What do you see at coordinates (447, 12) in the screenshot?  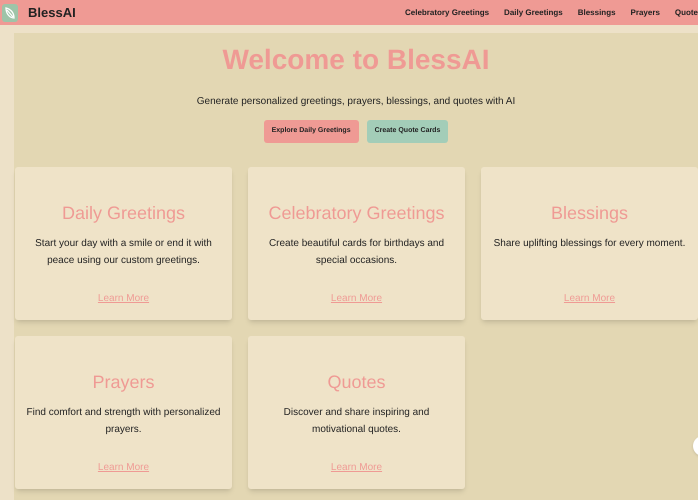 I see `nav-link: Celebratory Greetings` at bounding box center [447, 12].